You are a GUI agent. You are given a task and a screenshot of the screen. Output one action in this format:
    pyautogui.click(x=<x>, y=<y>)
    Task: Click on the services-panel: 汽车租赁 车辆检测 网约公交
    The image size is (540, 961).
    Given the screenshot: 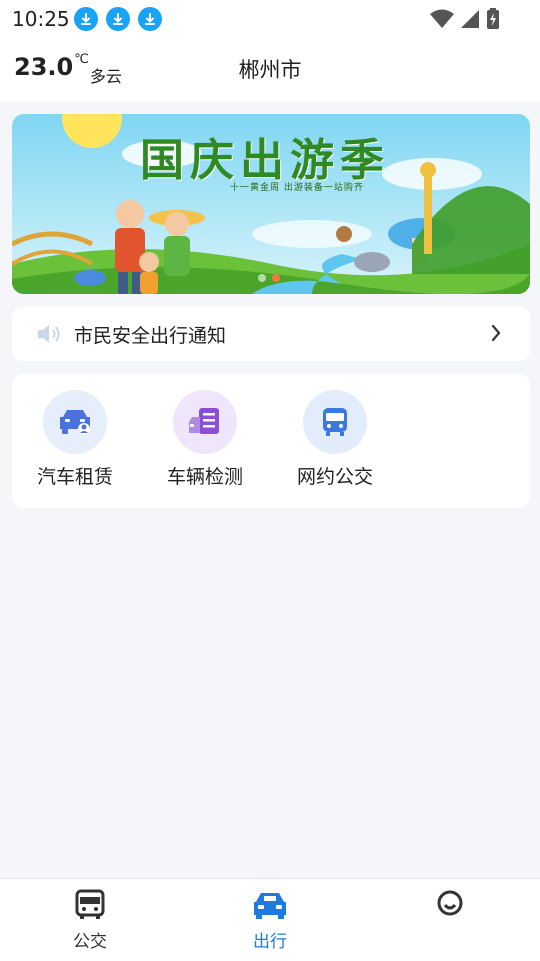 What is the action you would take?
    pyautogui.click(x=271, y=441)
    